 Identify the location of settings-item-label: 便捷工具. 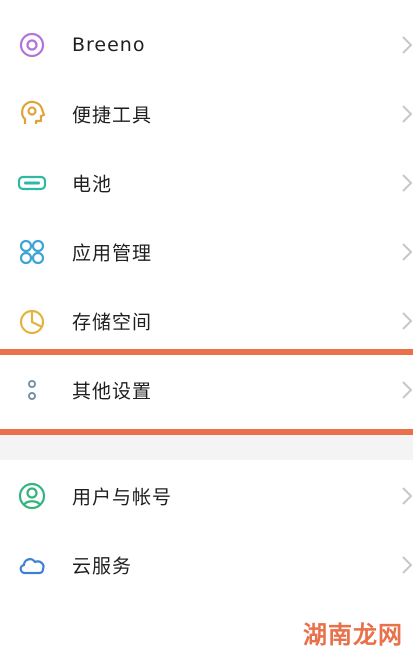
(112, 115).